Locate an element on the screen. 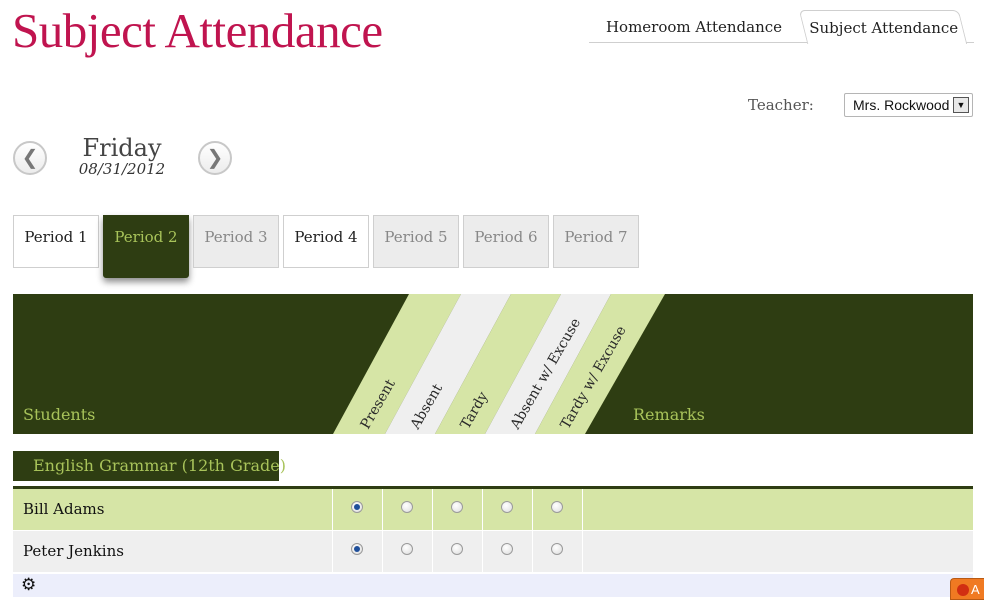  chevron-right-icon: ❯ is located at coordinates (215, 157).